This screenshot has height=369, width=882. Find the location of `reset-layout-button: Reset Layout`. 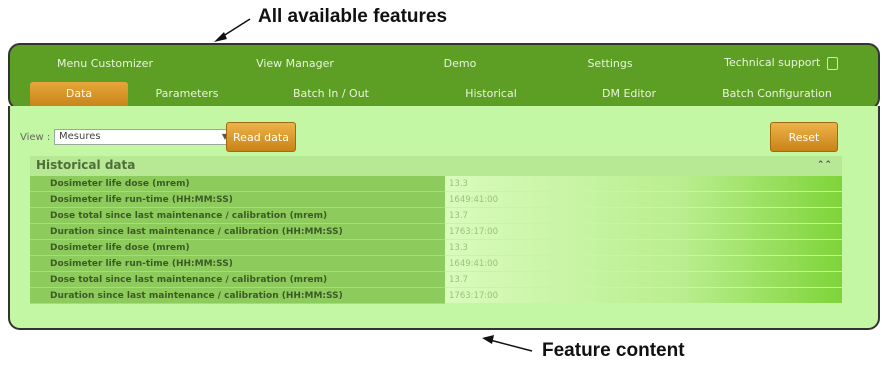

reset-layout-button: Reset Layout is located at coordinates (804, 148).